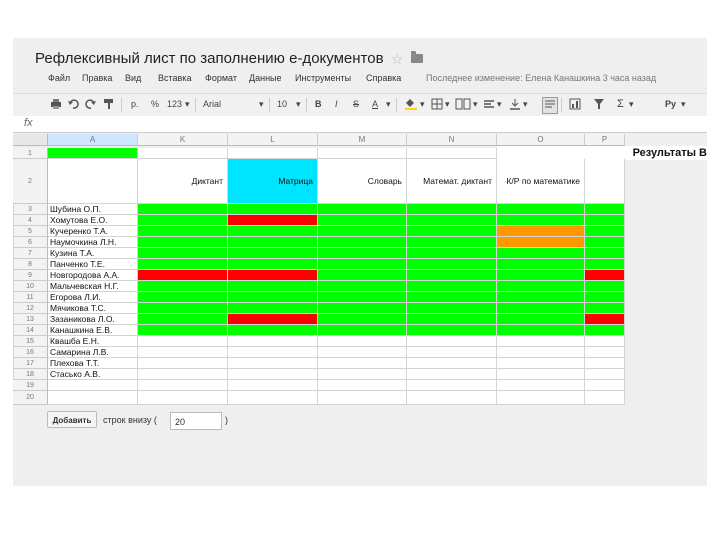  Describe the element at coordinates (93, 242) in the screenshot. I see `student-name-cell: Наумочкина Л.Н.` at that location.